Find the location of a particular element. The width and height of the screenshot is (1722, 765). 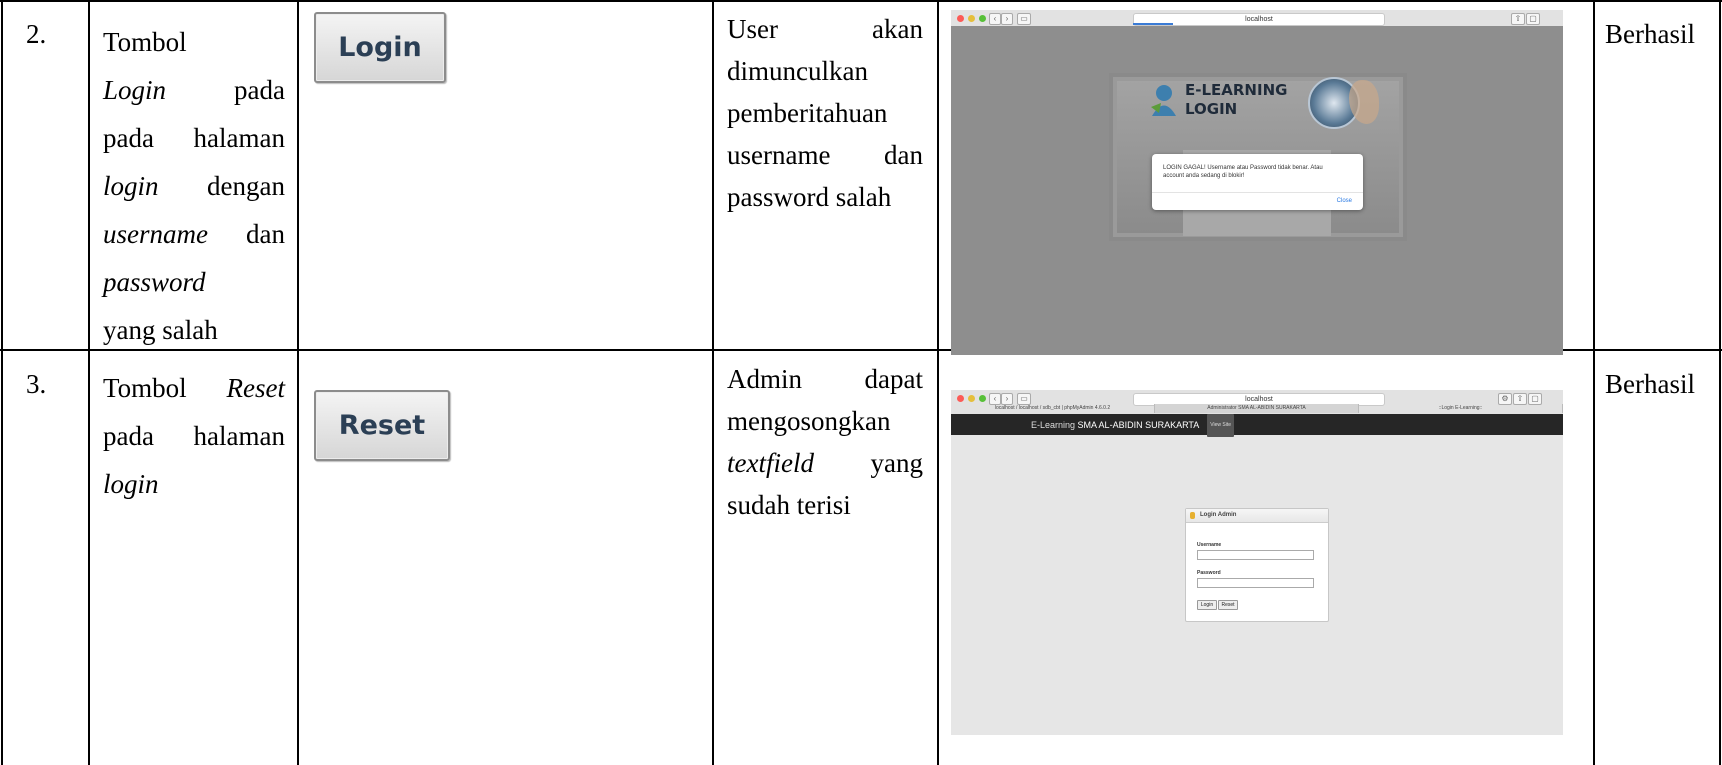

text-line: yang salah is located at coordinates (160, 330).